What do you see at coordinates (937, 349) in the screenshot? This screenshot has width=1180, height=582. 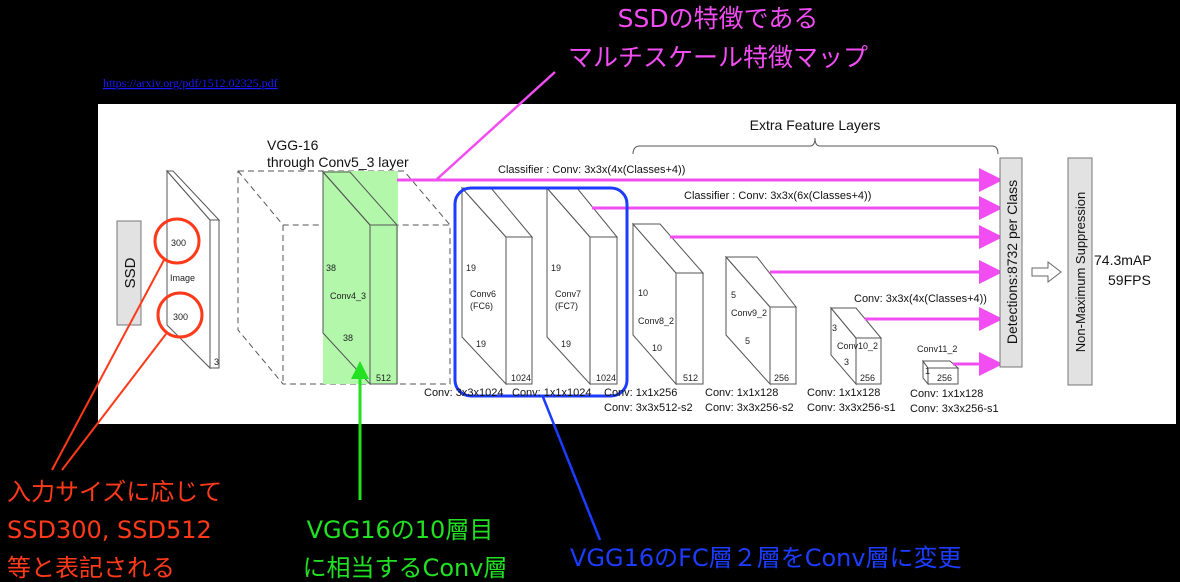 I see `slab-label: Conv11_2` at bounding box center [937, 349].